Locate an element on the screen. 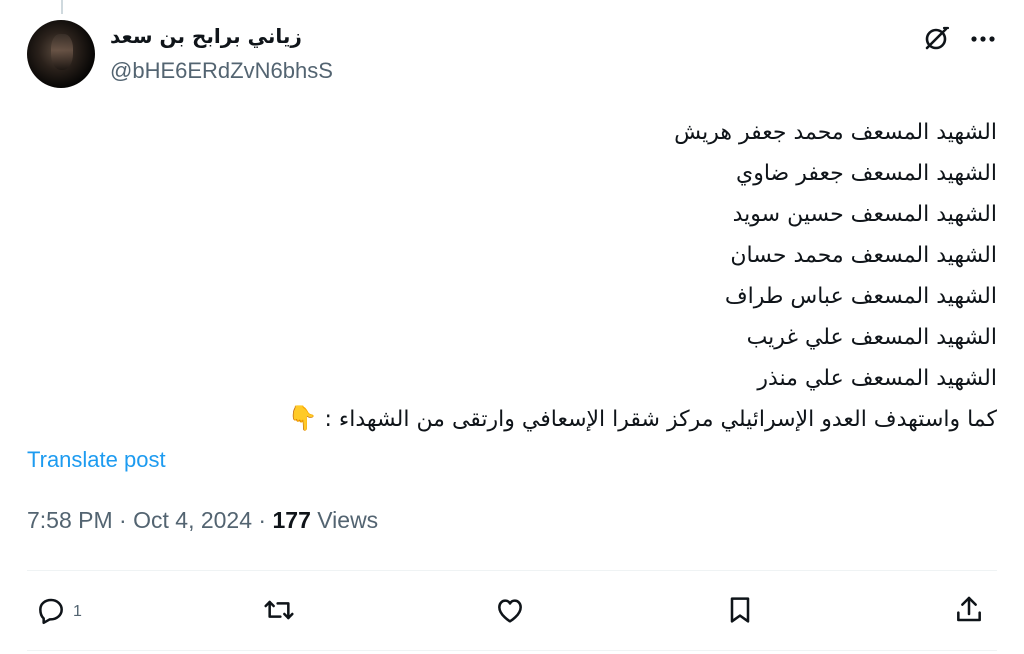  tweet-line: الشهيد المسعف محمد حسان is located at coordinates (863, 255).